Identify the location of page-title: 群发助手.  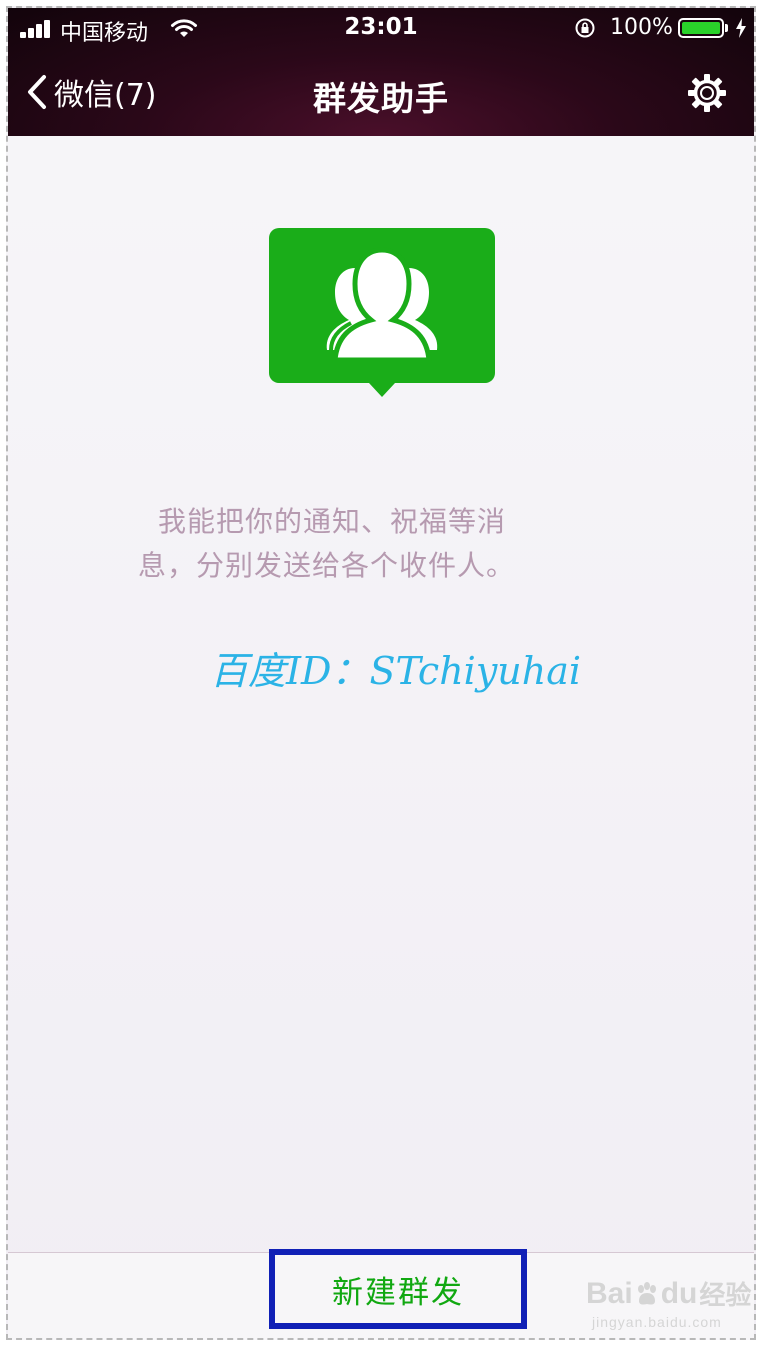
(381, 98).